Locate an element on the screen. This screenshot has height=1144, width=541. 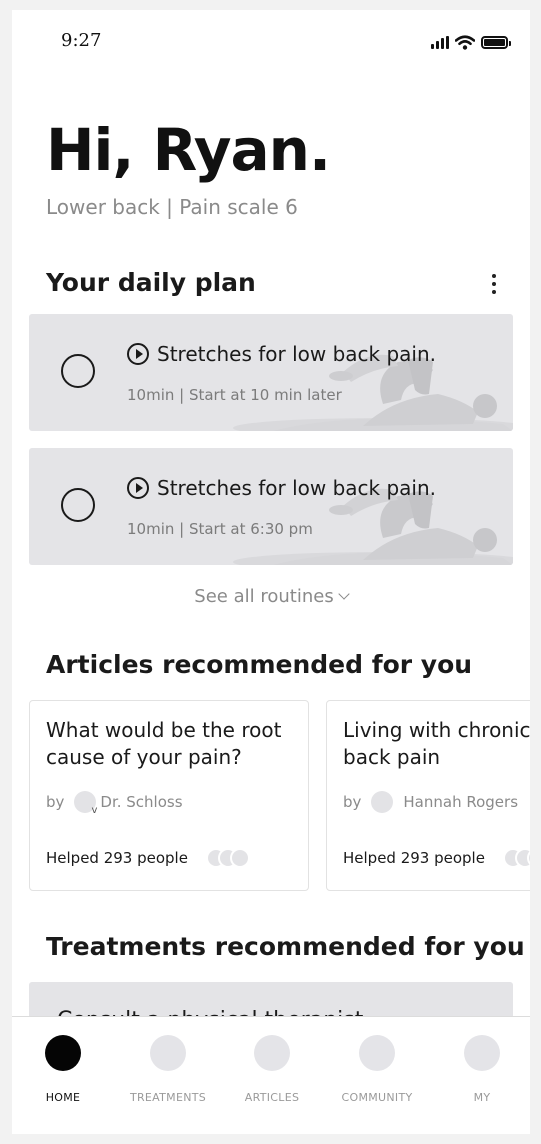
bottom-nav: HOME TREATMENTS ARTICLES COMMUNITY MY is located at coordinates (271, 1075).